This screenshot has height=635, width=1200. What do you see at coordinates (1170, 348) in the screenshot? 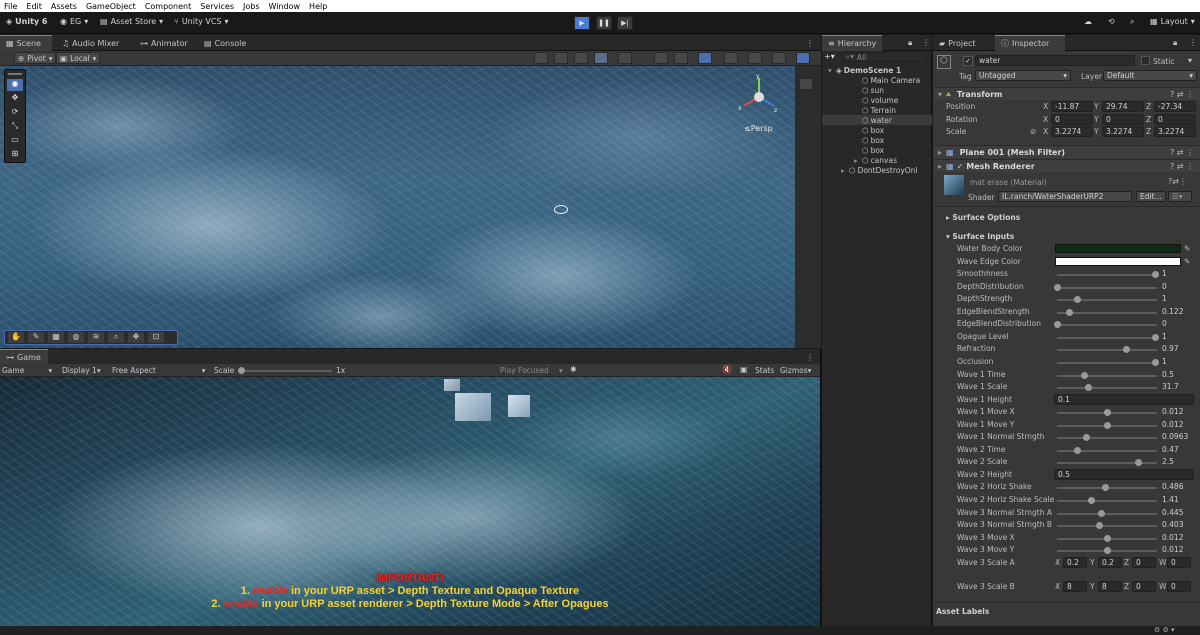
I see `material-prop-value: 0.97` at bounding box center [1170, 348].